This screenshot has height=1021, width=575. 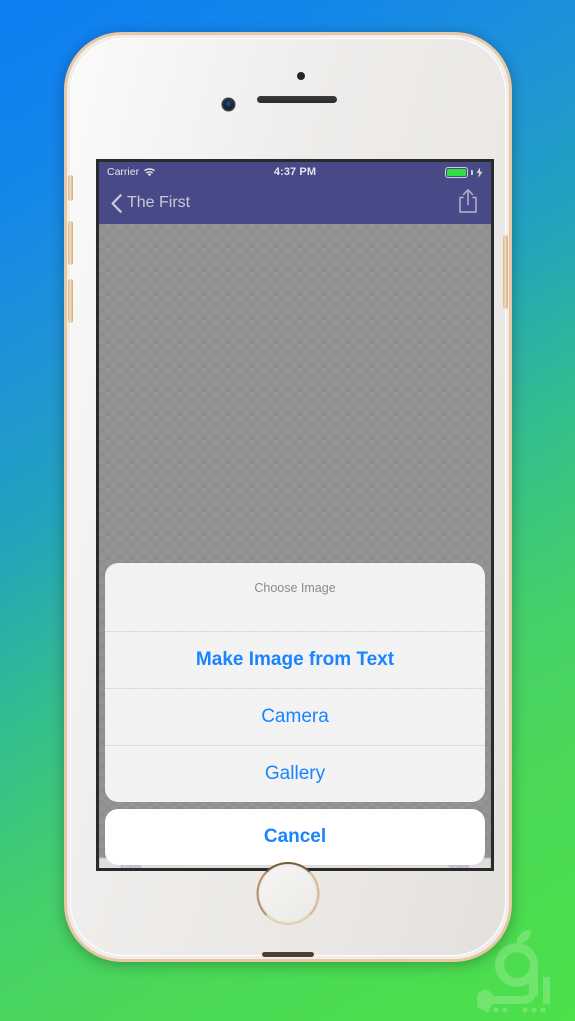 I want to click on front-camera-icon, so click(x=228, y=104).